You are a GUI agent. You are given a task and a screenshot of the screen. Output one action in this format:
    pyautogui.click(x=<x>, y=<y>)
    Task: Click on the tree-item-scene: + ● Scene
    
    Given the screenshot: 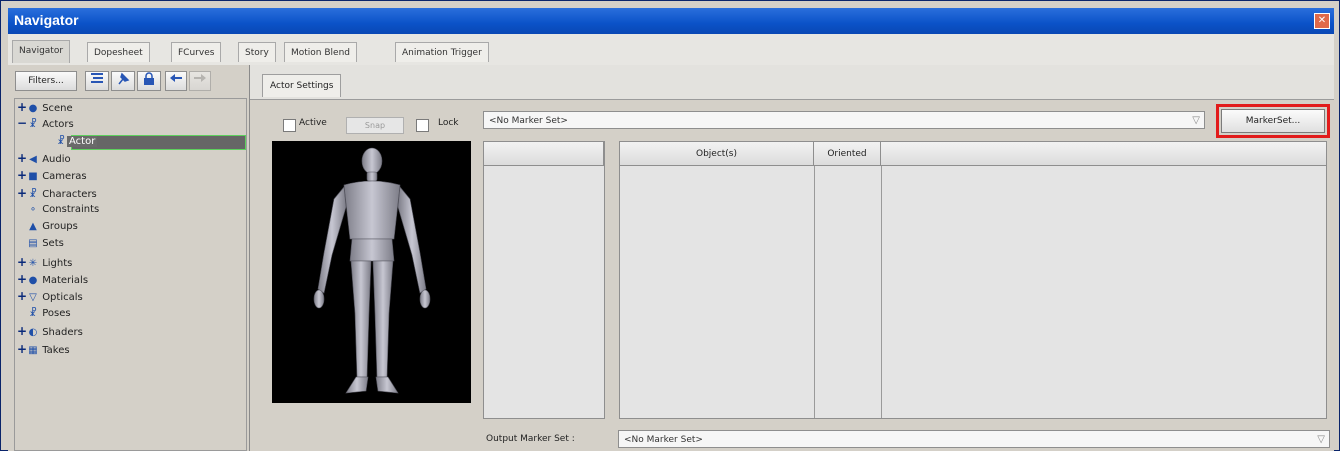 What is the action you would take?
    pyautogui.click(x=45, y=107)
    